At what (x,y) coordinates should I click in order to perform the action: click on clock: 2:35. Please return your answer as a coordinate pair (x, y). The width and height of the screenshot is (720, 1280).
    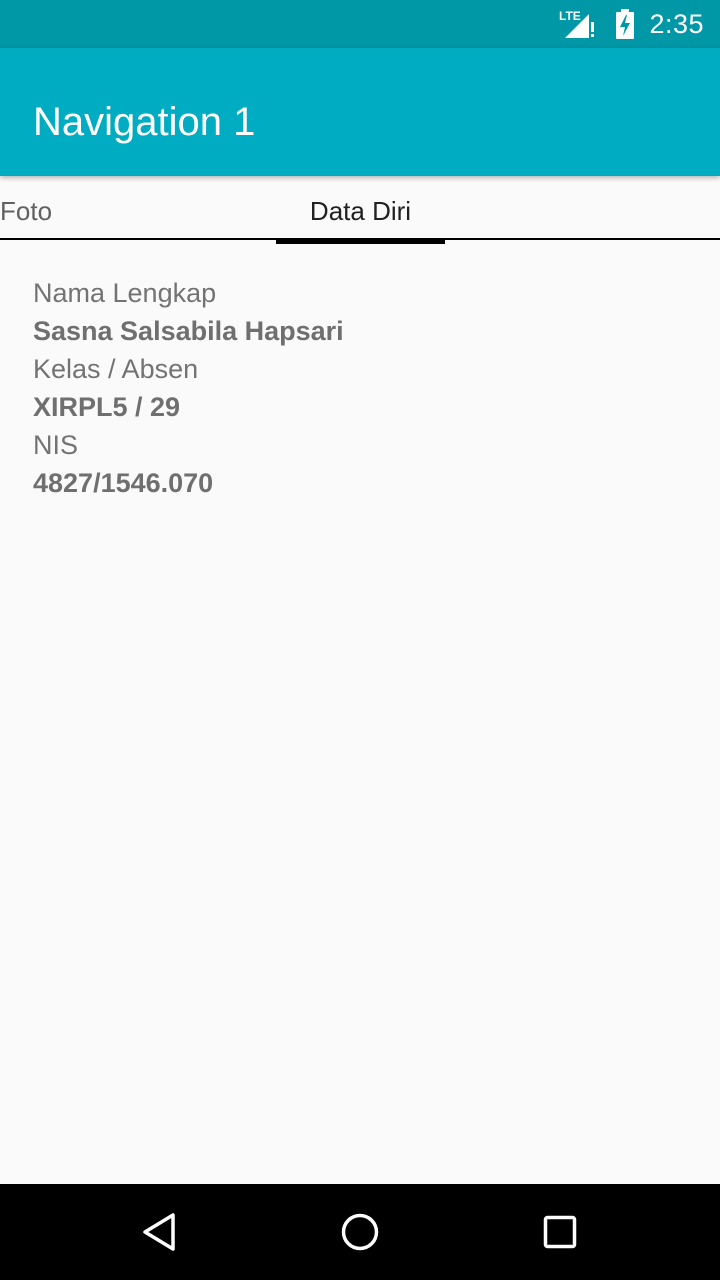
    Looking at the image, I should click on (676, 23).